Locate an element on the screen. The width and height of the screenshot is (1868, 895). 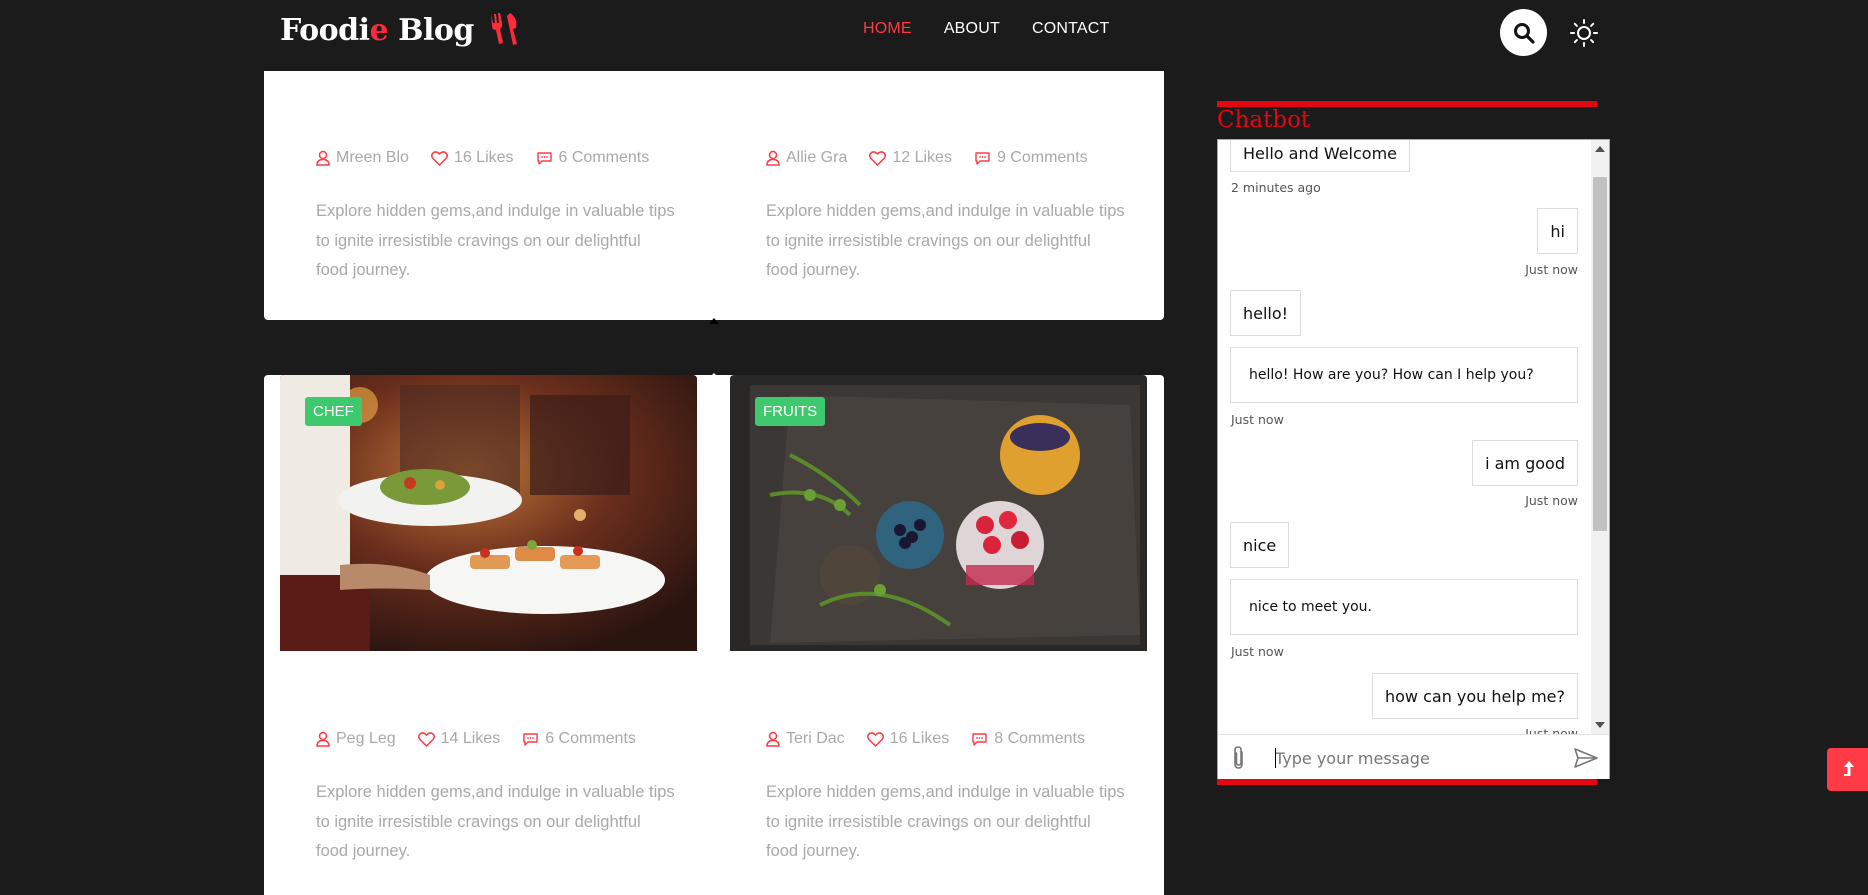
sun-icon is located at coordinates (1584, 33).